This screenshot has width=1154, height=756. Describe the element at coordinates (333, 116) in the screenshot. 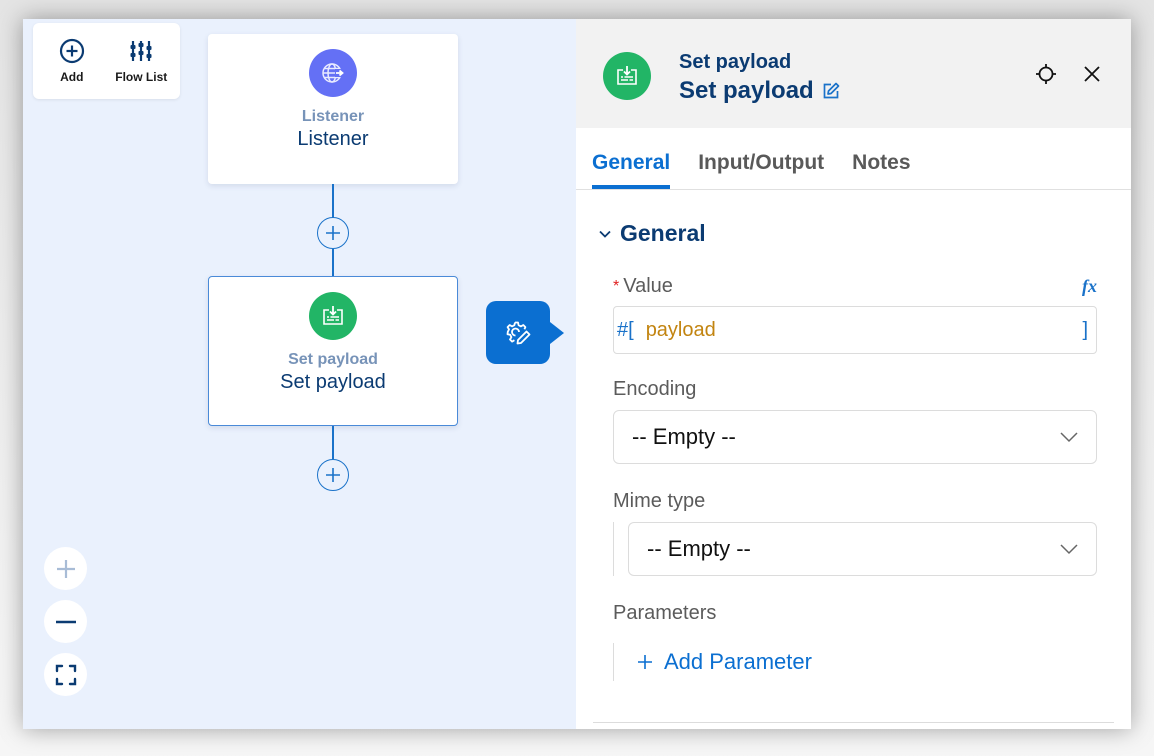

I see `node-type: Listener` at that location.